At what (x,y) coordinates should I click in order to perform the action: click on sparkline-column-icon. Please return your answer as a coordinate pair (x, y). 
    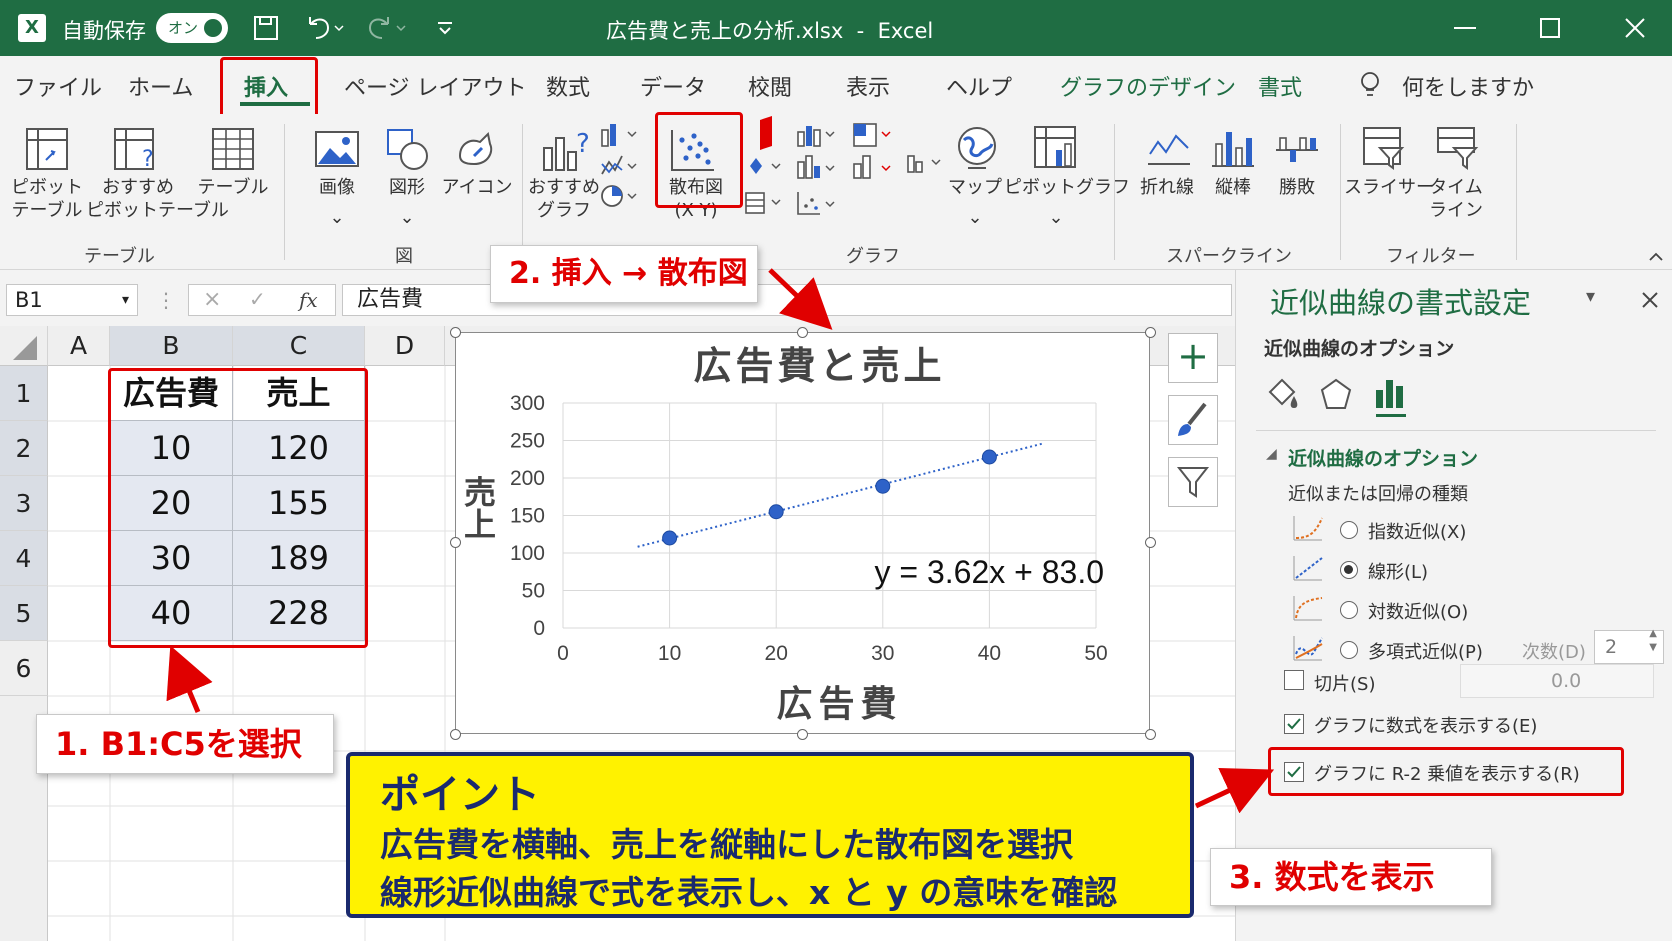
    Looking at the image, I should click on (1233, 148).